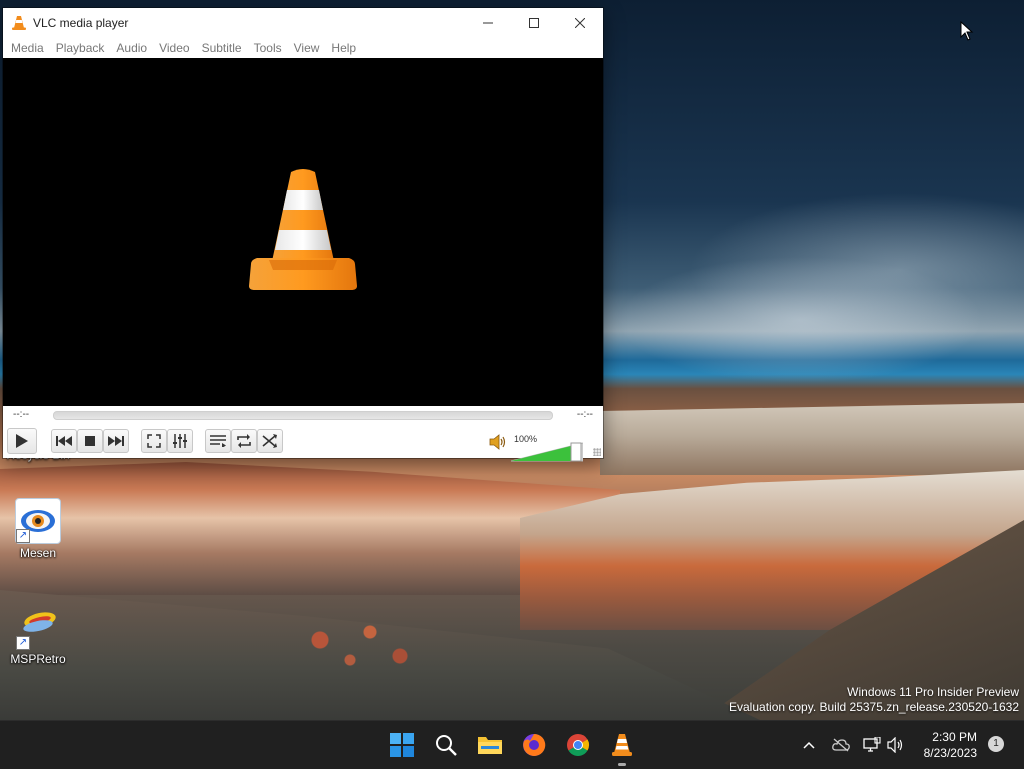 The image size is (1024, 769). I want to click on network-button, so click(872, 745).